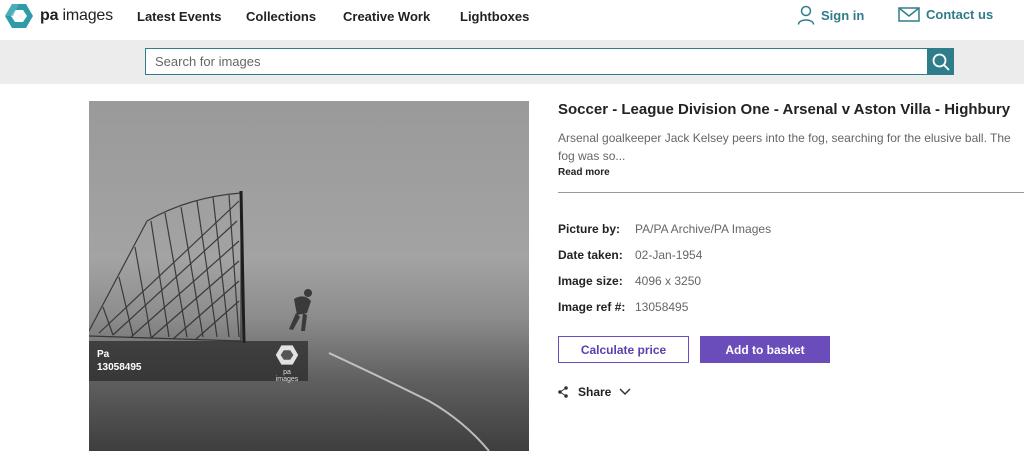 The height and width of the screenshot is (459, 1024). Describe the element at coordinates (630, 281) in the screenshot. I see `meta-image-size: Image size: 4096 x 3250` at that location.